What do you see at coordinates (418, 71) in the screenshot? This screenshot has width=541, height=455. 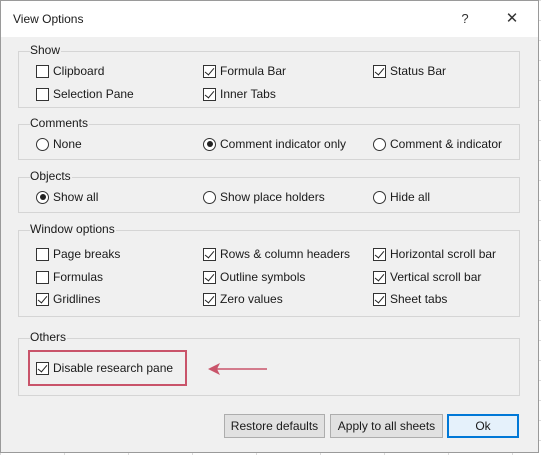 I see `checkbox-label: Status Bar` at bounding box center [418, 71].